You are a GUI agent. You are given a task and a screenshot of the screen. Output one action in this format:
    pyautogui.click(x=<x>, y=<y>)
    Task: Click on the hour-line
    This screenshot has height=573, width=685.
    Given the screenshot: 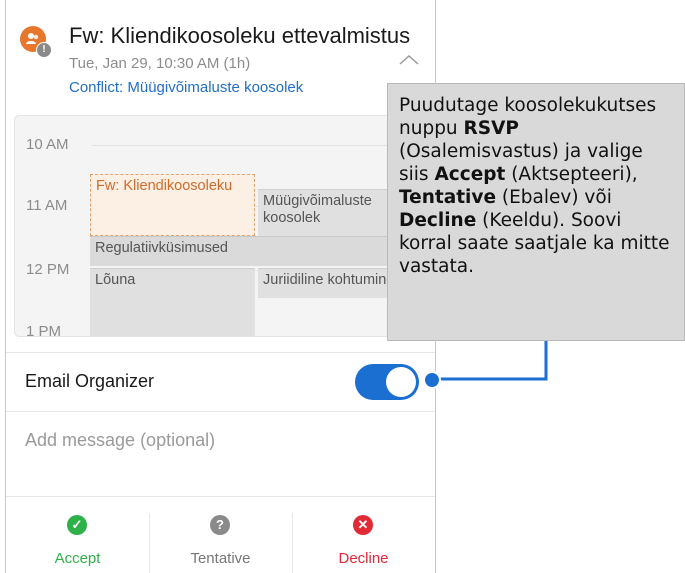 What is the action you would take?
    pyautogui.click(x=261, y=145)
    